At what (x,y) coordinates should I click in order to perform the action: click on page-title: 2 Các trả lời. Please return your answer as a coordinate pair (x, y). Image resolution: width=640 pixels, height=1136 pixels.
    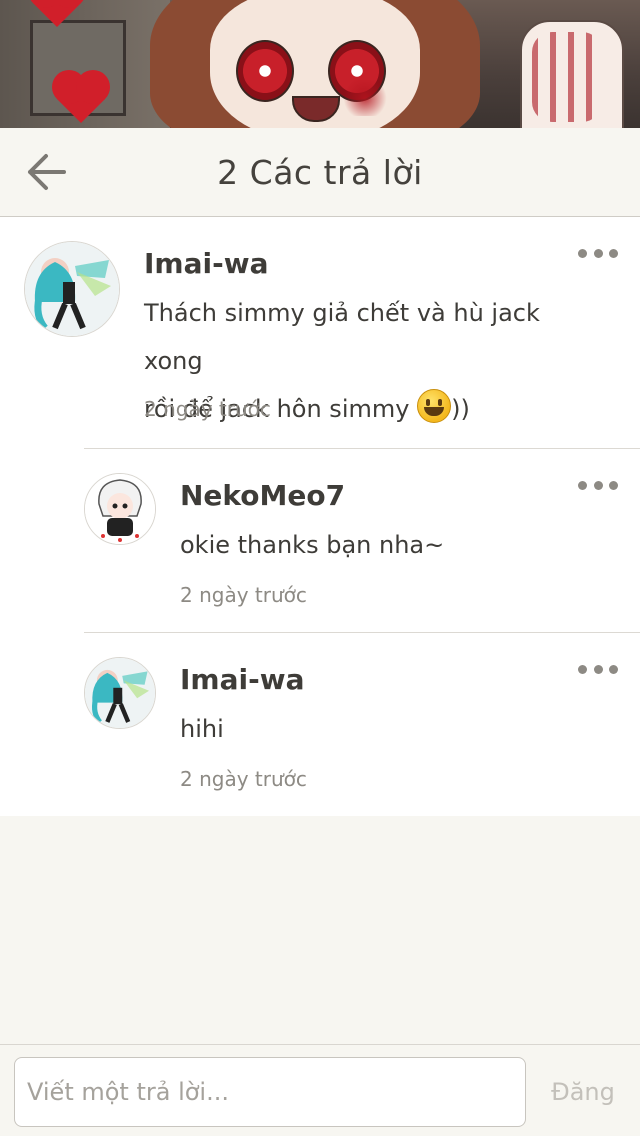
    Looking at the image, I should click on (320, 172).